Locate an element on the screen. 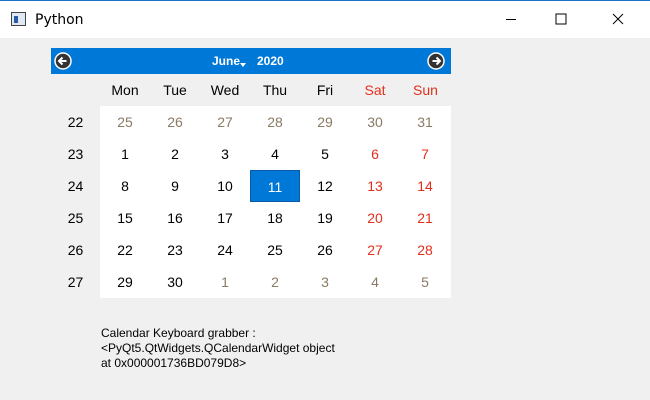 This screenshot has height=400, width=650. close-icon is located at coordinates (618, 19).